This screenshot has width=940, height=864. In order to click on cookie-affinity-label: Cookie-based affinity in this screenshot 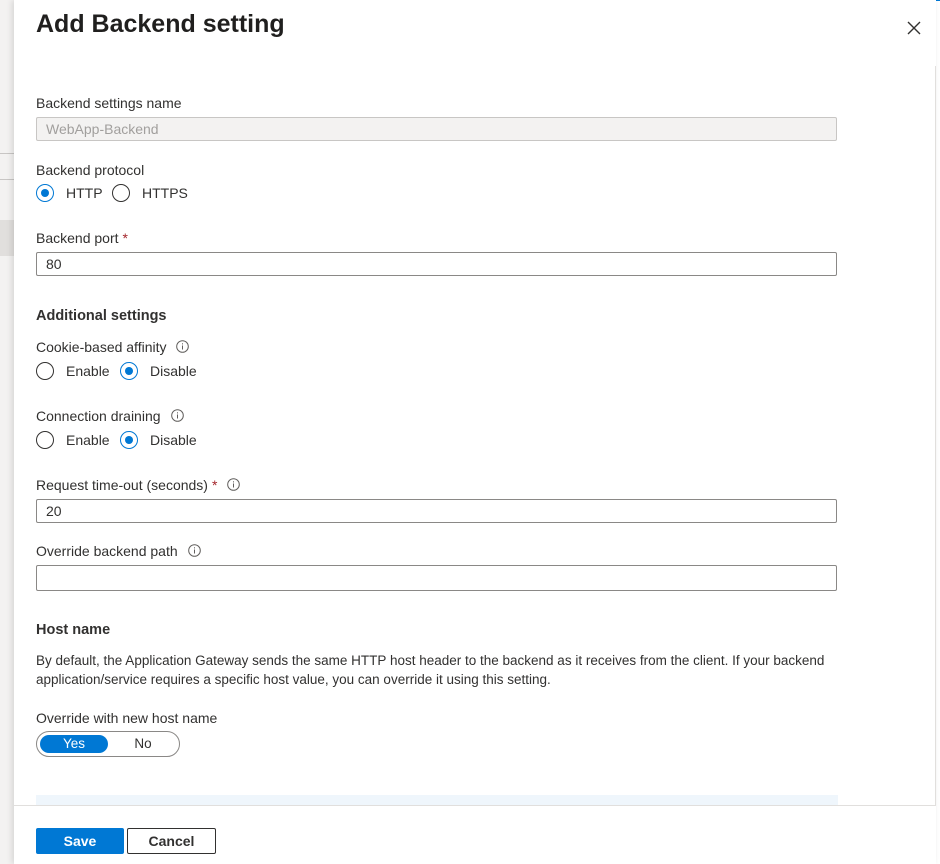, I will do `click(113, 347)`.